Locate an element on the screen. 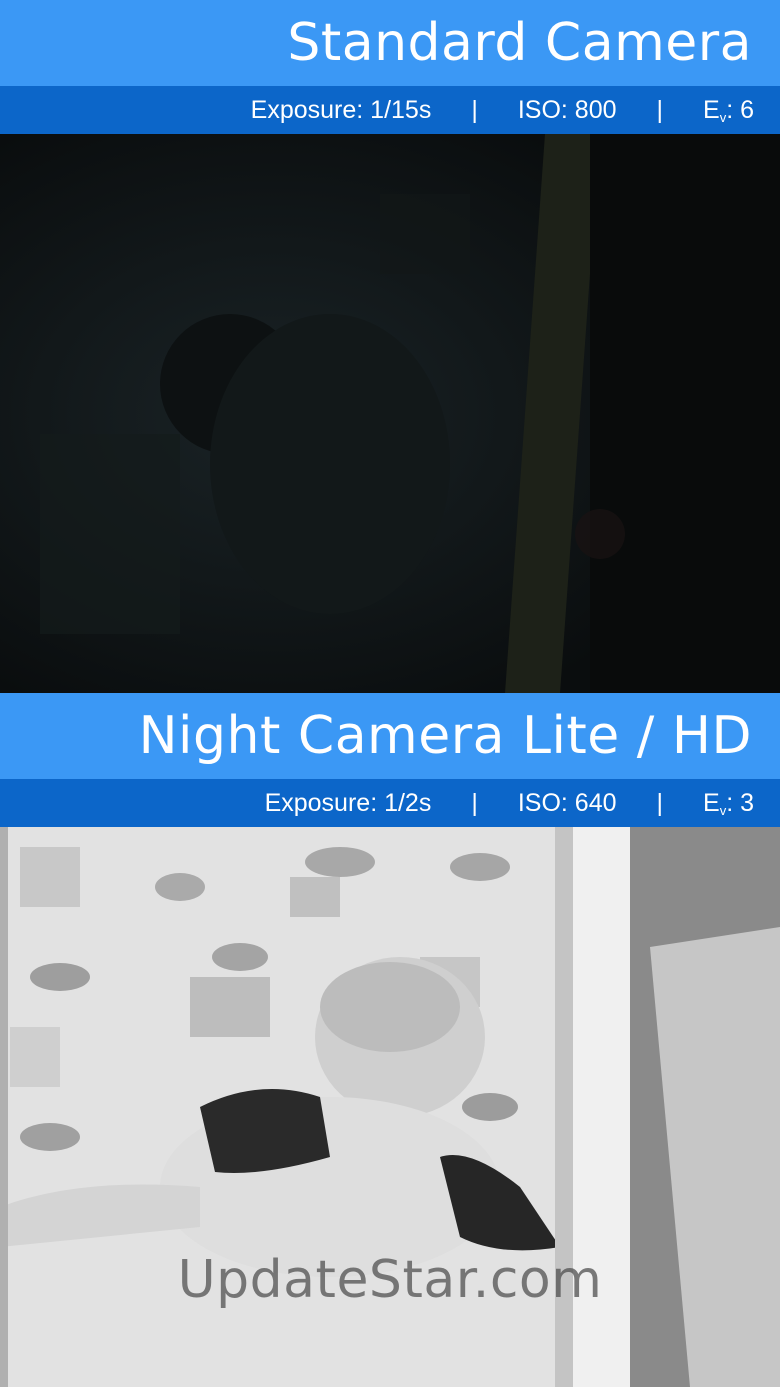 This screenshot has height=1387, width=780. standard-iso: ISO: 800 is located at coordinates (567, 109).